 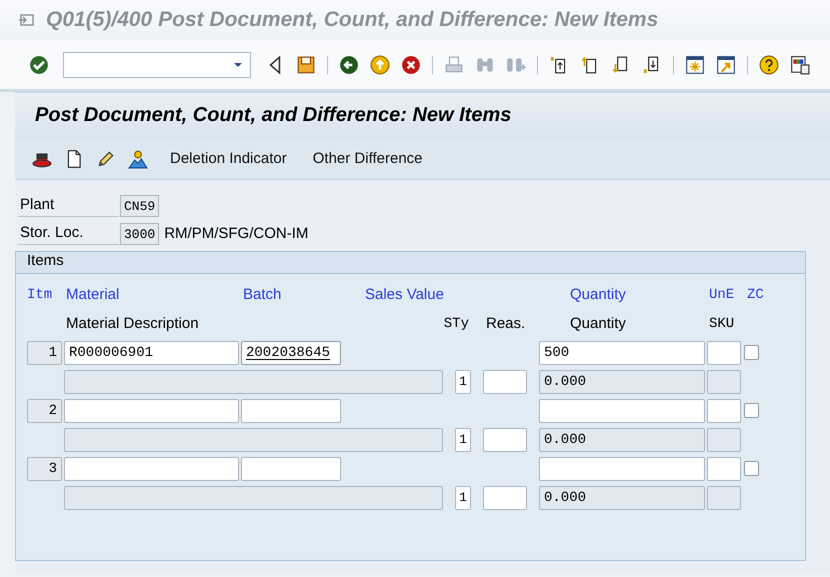 What do you see at coordinates (726, 64) in the screenshot?
I see `shortcut-icon` at bounding box center [726, 64].